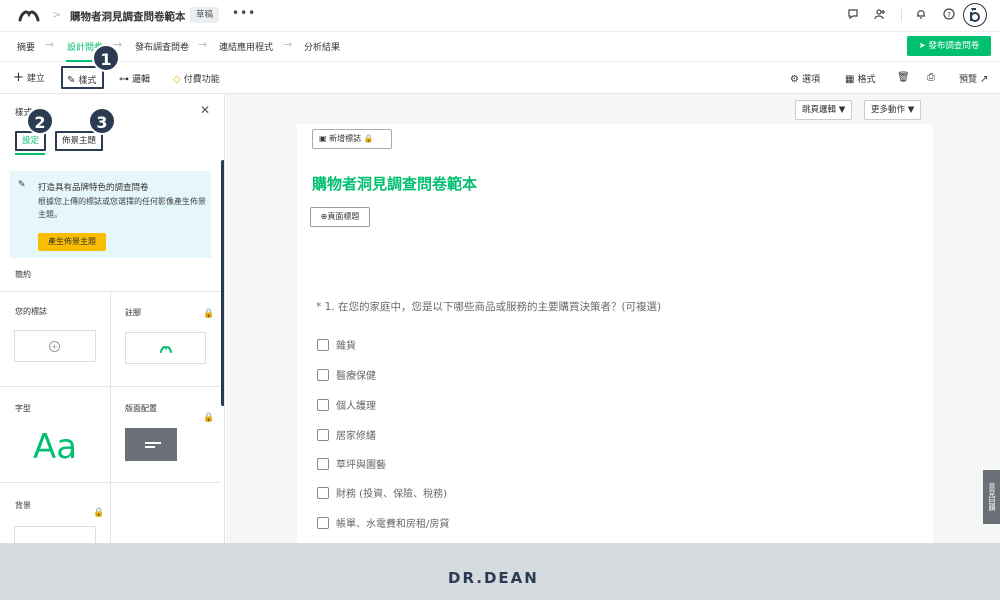 This screenshot has height=600, width=1000. What do you see at coordinates (394, 183) in the screenshot?
I see `survey-heading: 購物者洞見調查問卷範本` at bounding box center [394, 183].